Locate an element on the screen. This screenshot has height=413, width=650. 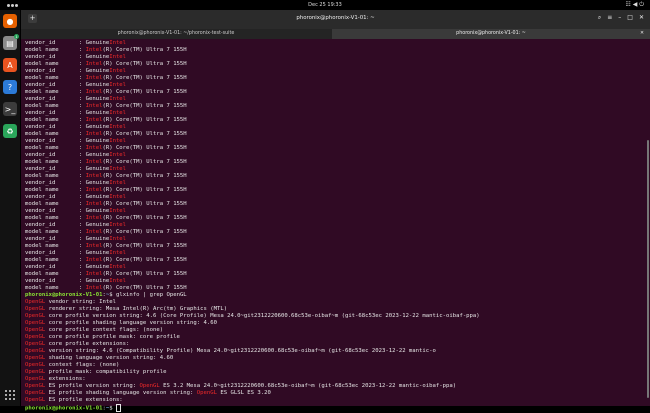
app-glyph: >_ is located at coordinates (10, 109).